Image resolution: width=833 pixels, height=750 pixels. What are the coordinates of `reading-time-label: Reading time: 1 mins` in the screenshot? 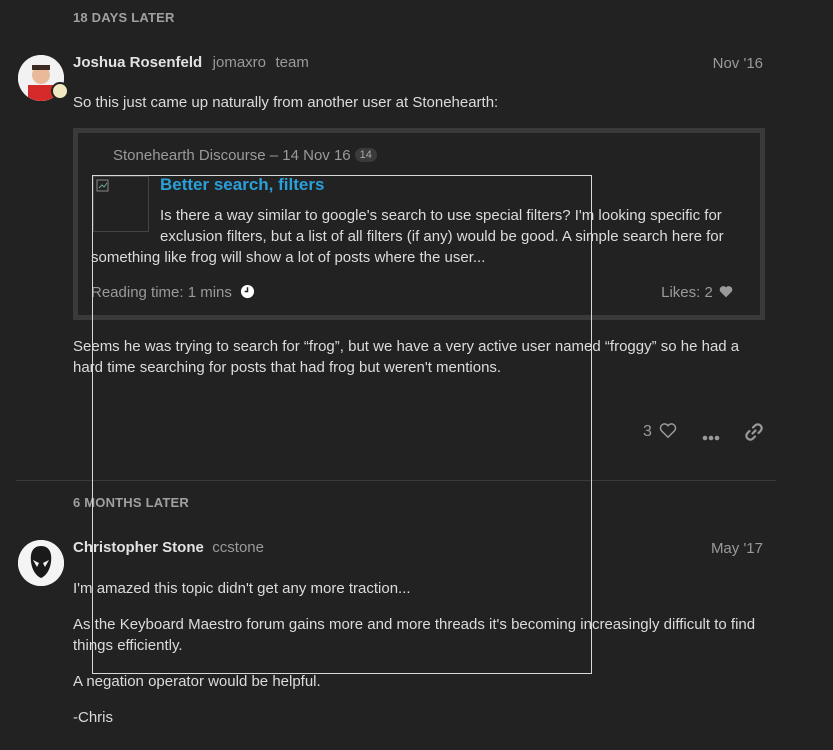 It's located at (161, 292).